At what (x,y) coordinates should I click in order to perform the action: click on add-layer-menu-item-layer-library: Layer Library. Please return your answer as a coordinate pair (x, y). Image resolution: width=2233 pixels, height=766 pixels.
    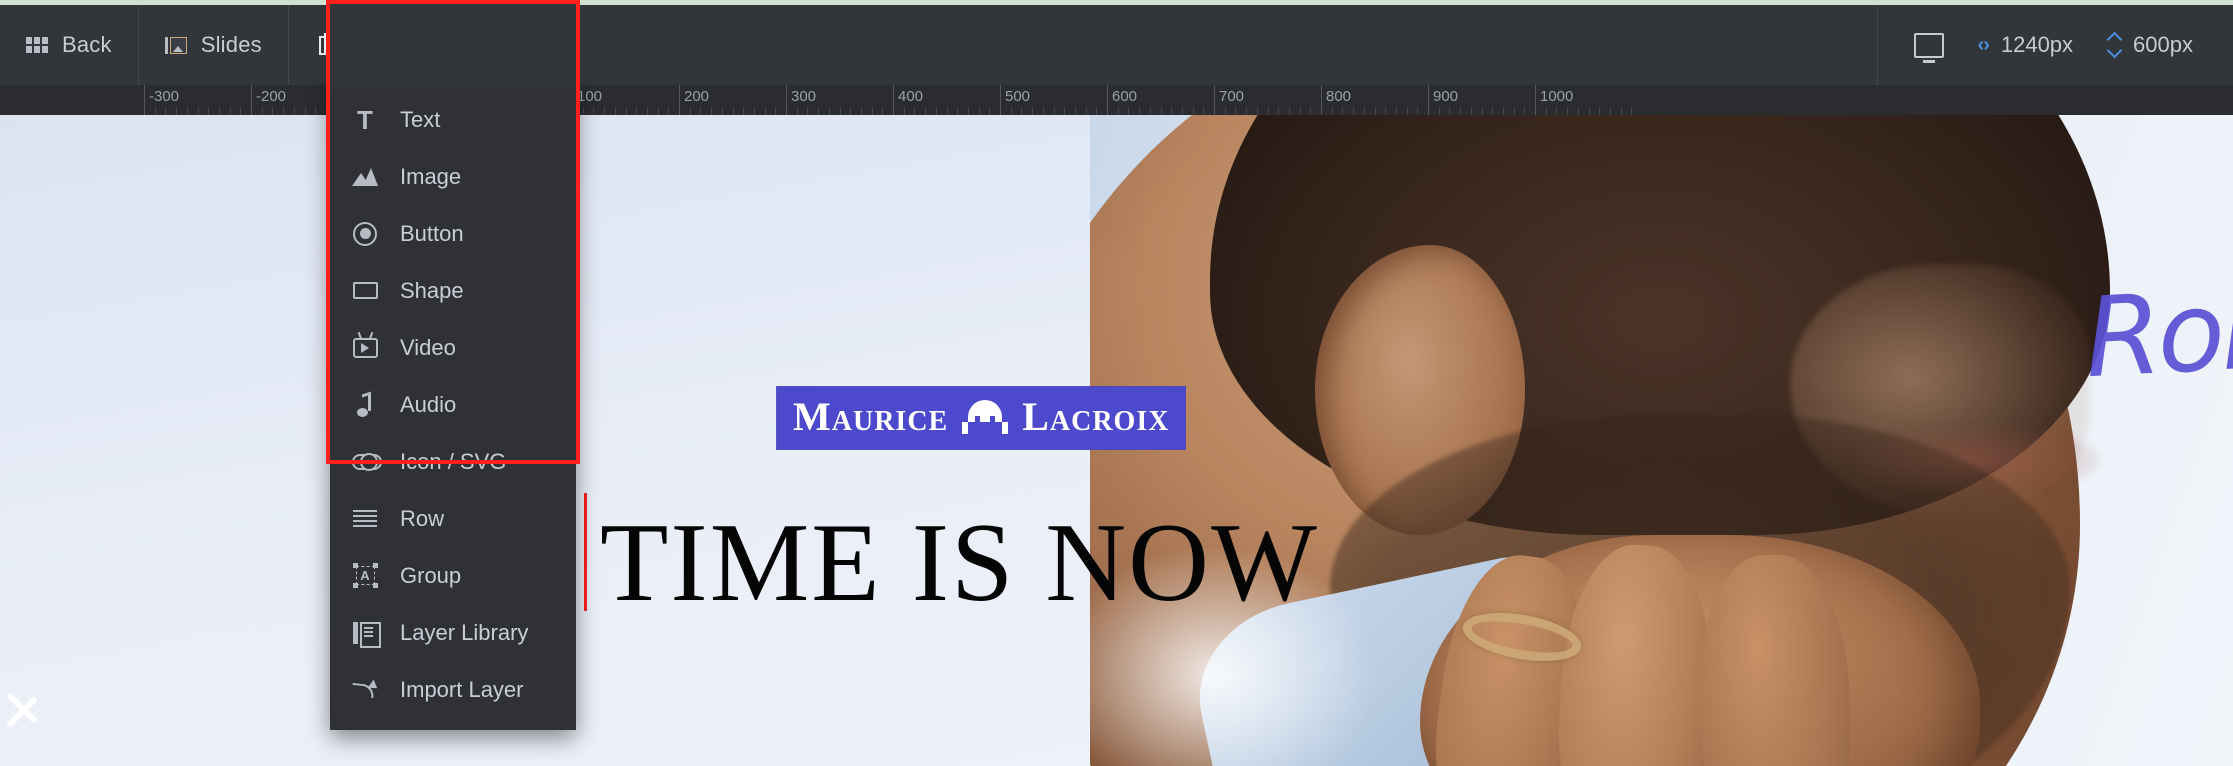
    Looking at the image, I should click on (453, 632).